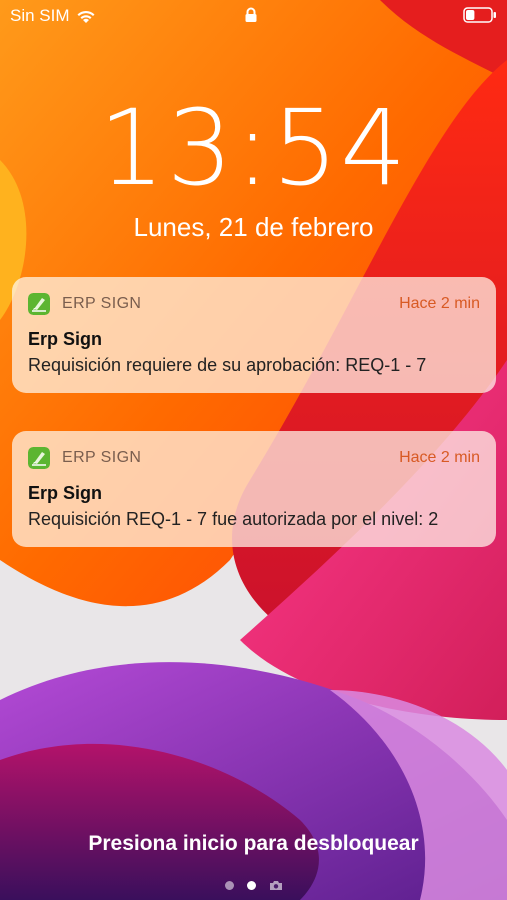 Image resolution: width=507 pixels, height=900 pixels. I want to click on page-dot-active, so click(251, 885).